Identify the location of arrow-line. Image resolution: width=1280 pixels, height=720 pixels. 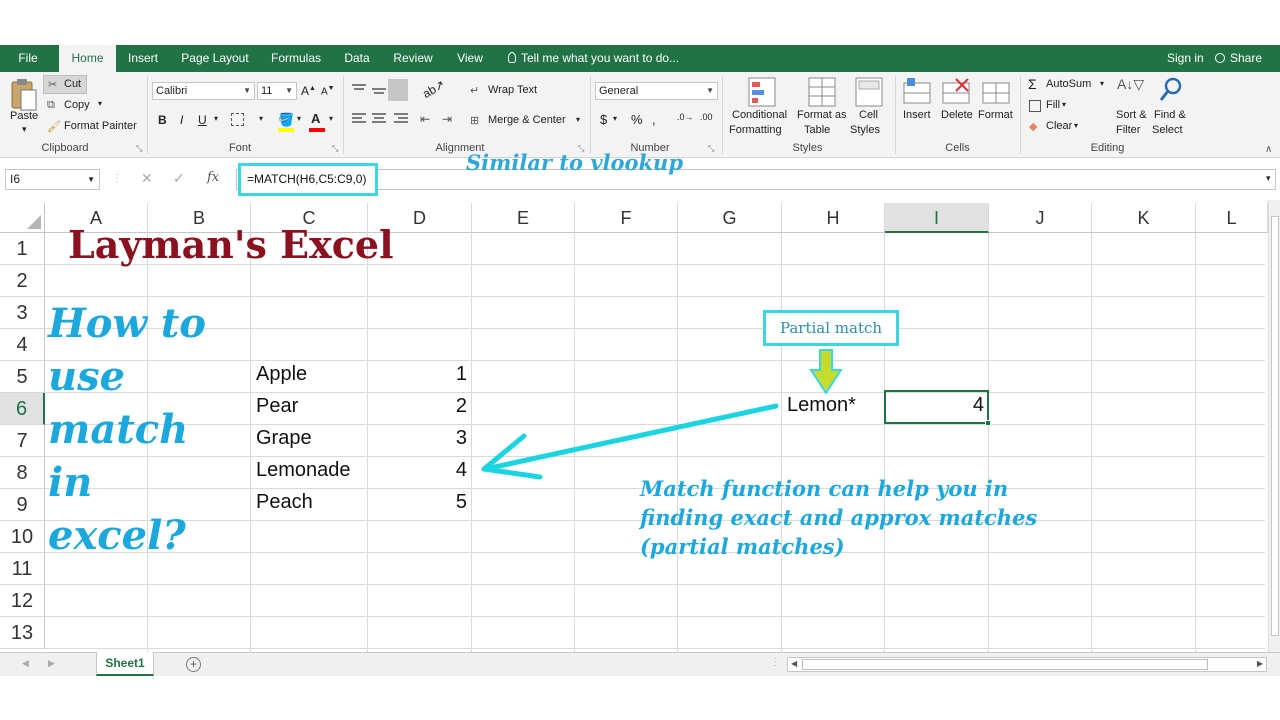
(633, 437).